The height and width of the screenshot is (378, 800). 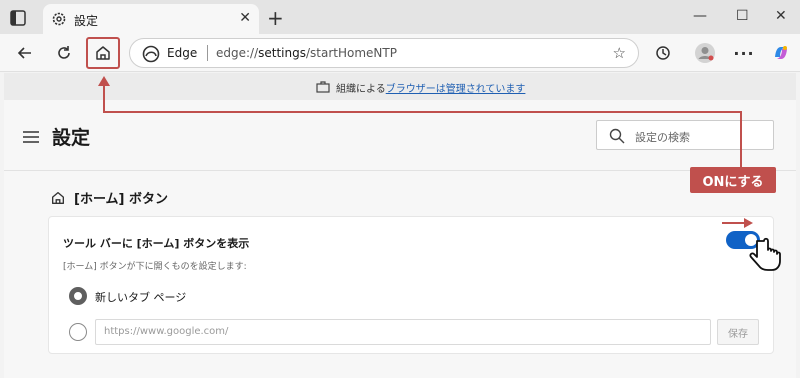 I want to click on pointer-hand-icon, so click(x=765, y=254).